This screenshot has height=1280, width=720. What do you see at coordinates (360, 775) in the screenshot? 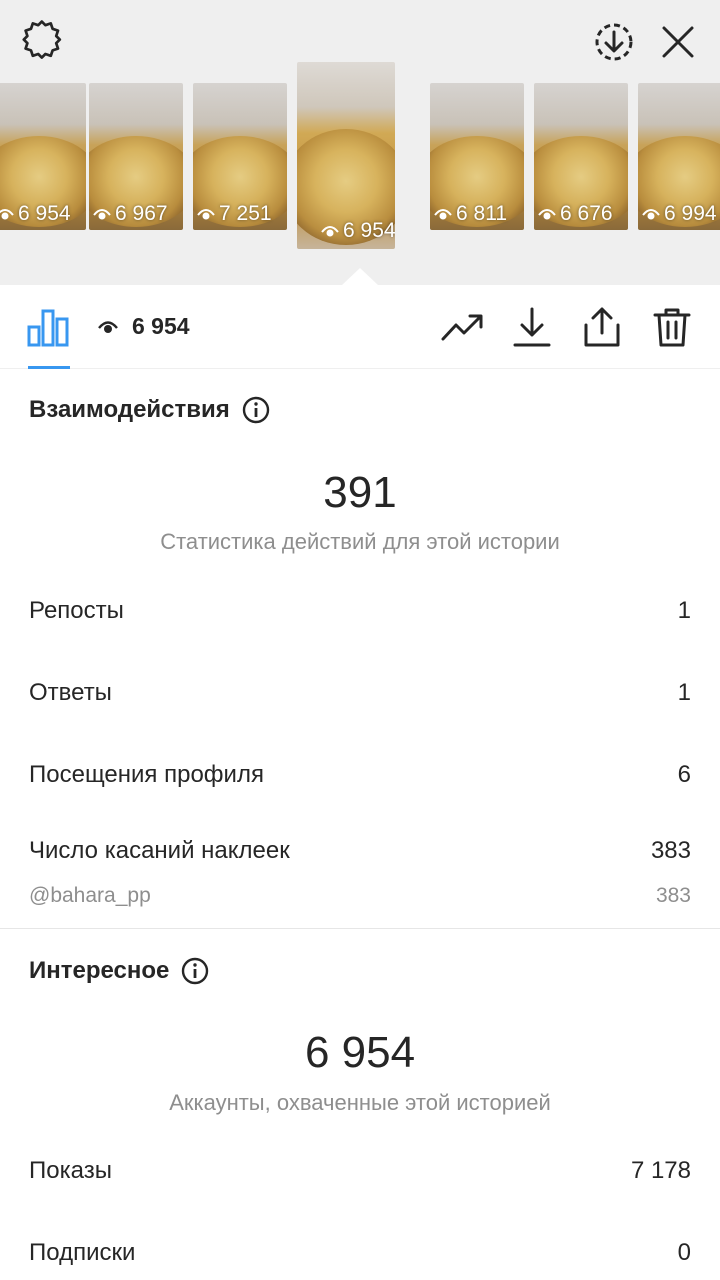
I see `stat-row-profile-visits: Посещения профиля 6` at bounding box center [360, 775].